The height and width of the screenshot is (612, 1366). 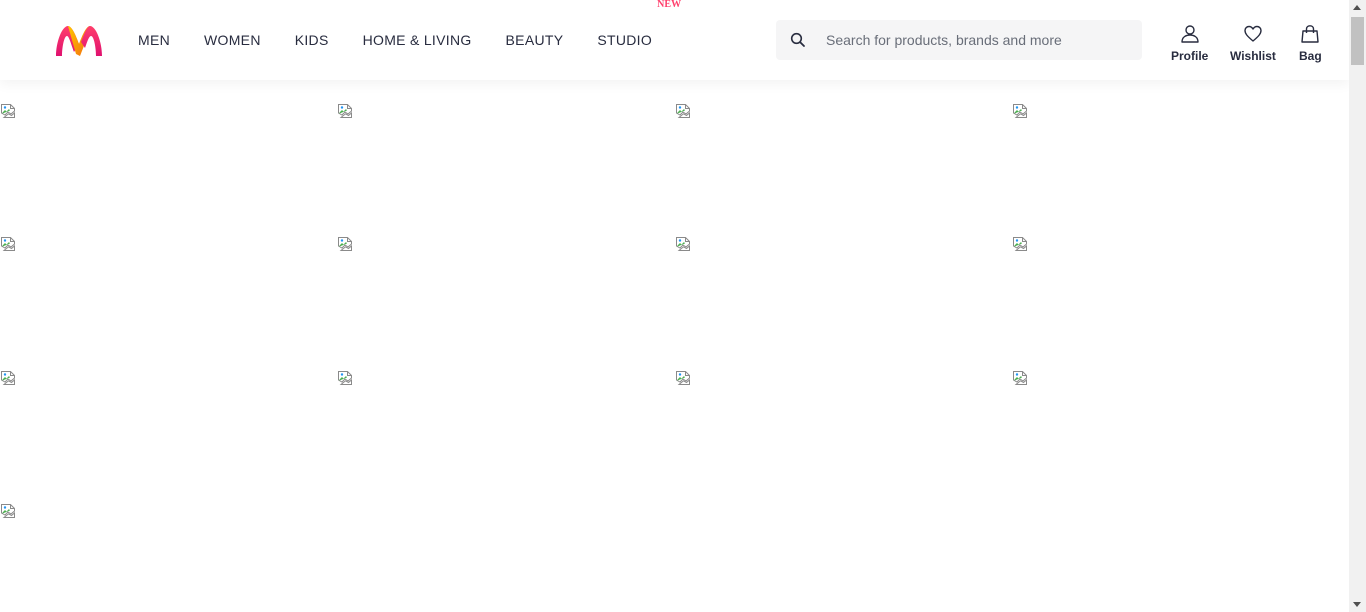 What do you see at coordinates (1310, 43) in the screenshot?
I see `bag-button: Bag` at bounding box center [1310, 43].